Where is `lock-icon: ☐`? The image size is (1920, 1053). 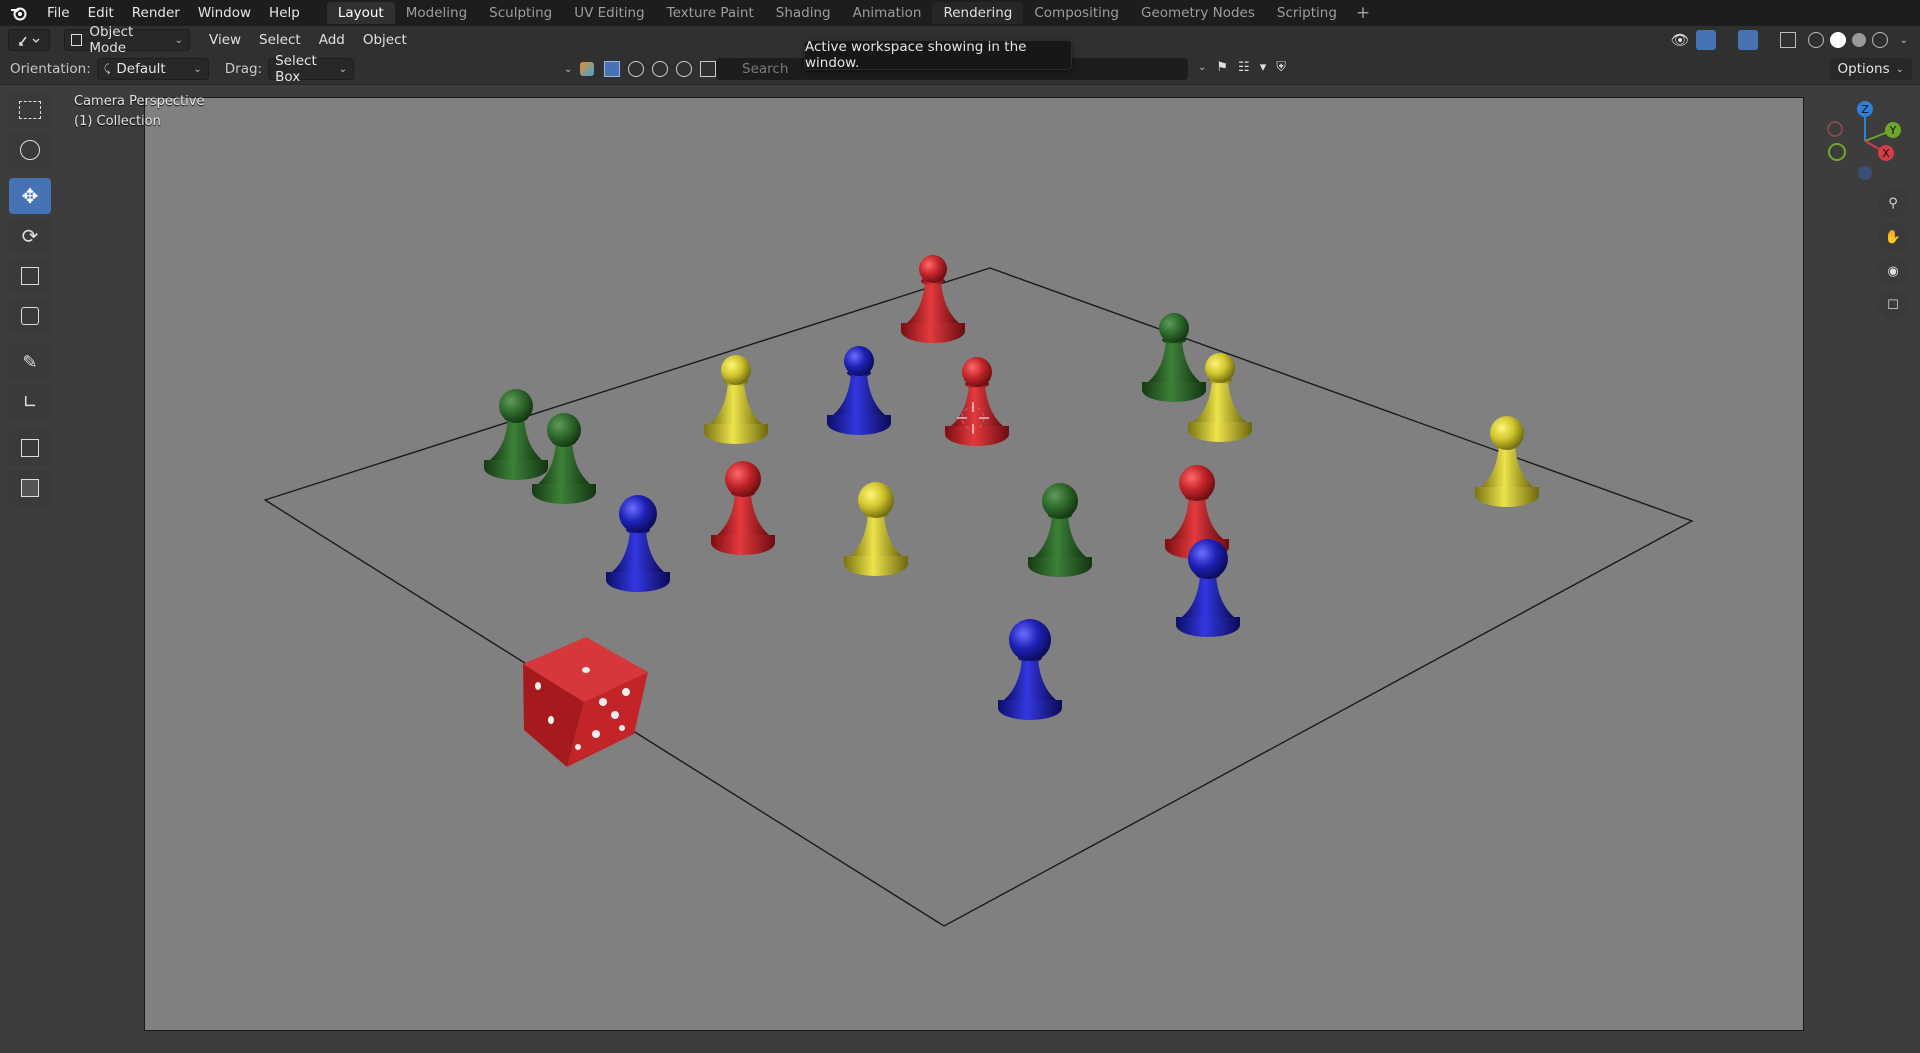 lock-icon: ☐ is located at coordinates (1893, 305).